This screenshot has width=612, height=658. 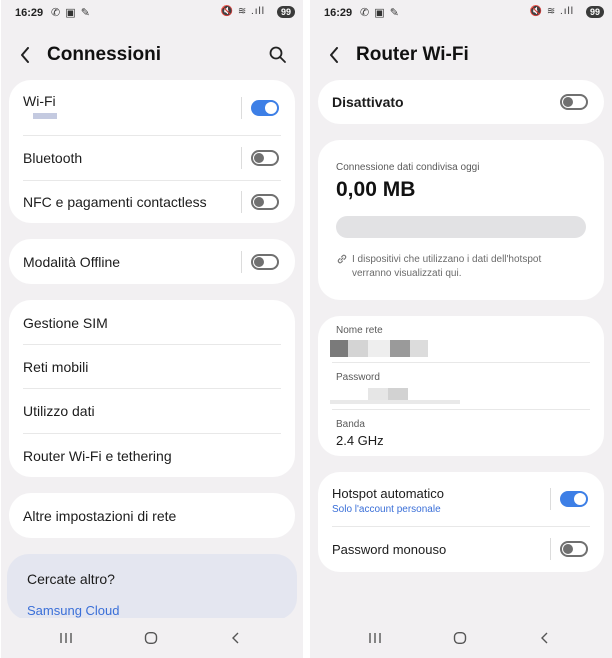 I want to click on hotspot-master-toggle, so click(x=574, y=102).